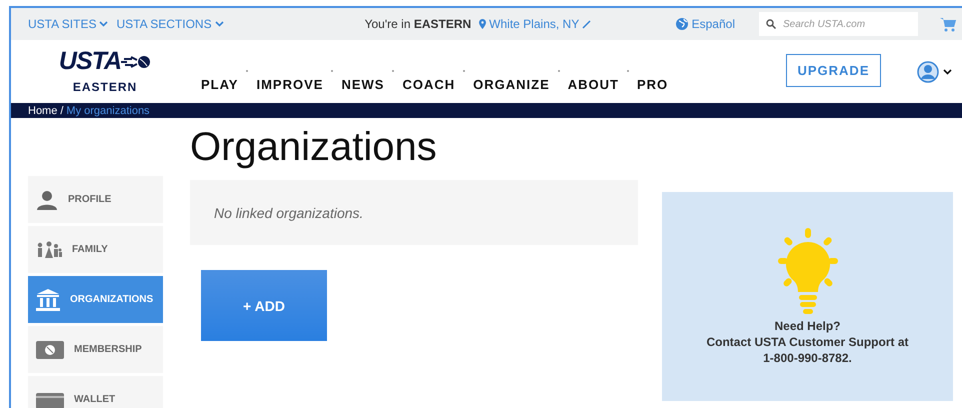 This screenshot has height=408, width=962. Describe the element at coordinates (838, 24) in the screenshot. I see `search-field: Search USTA.com` at that location.